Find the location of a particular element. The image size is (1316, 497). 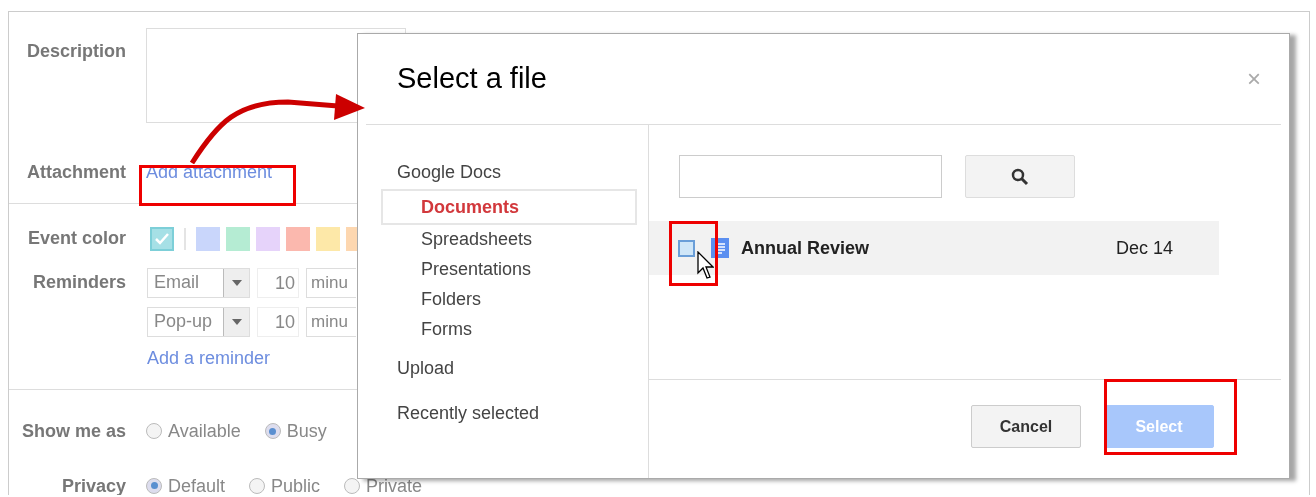

dialog-title: Select a file is located at coordinates (472, 79).